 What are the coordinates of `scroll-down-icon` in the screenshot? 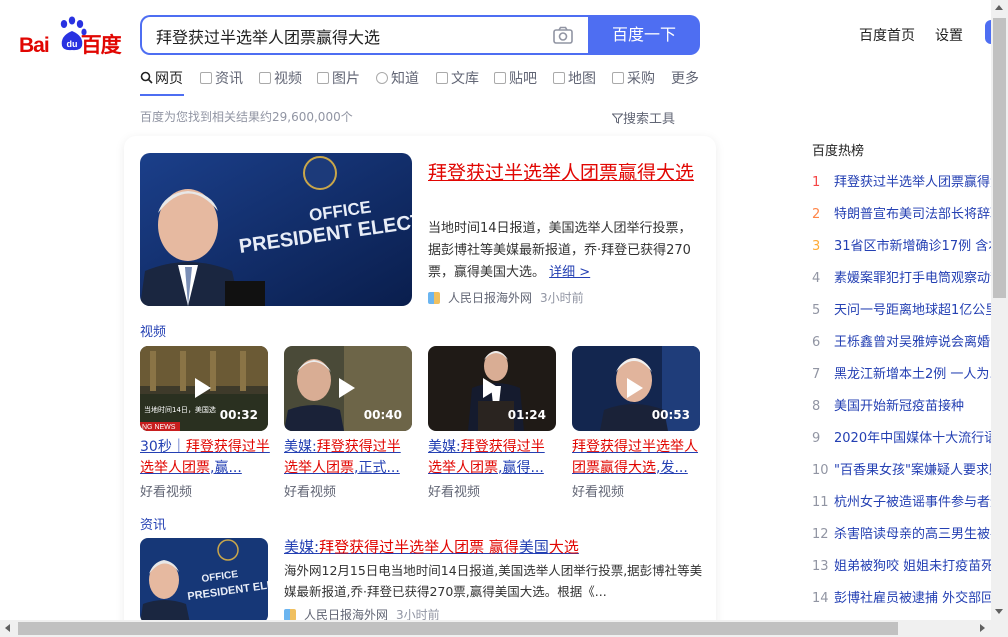 It's located at (999, 611).